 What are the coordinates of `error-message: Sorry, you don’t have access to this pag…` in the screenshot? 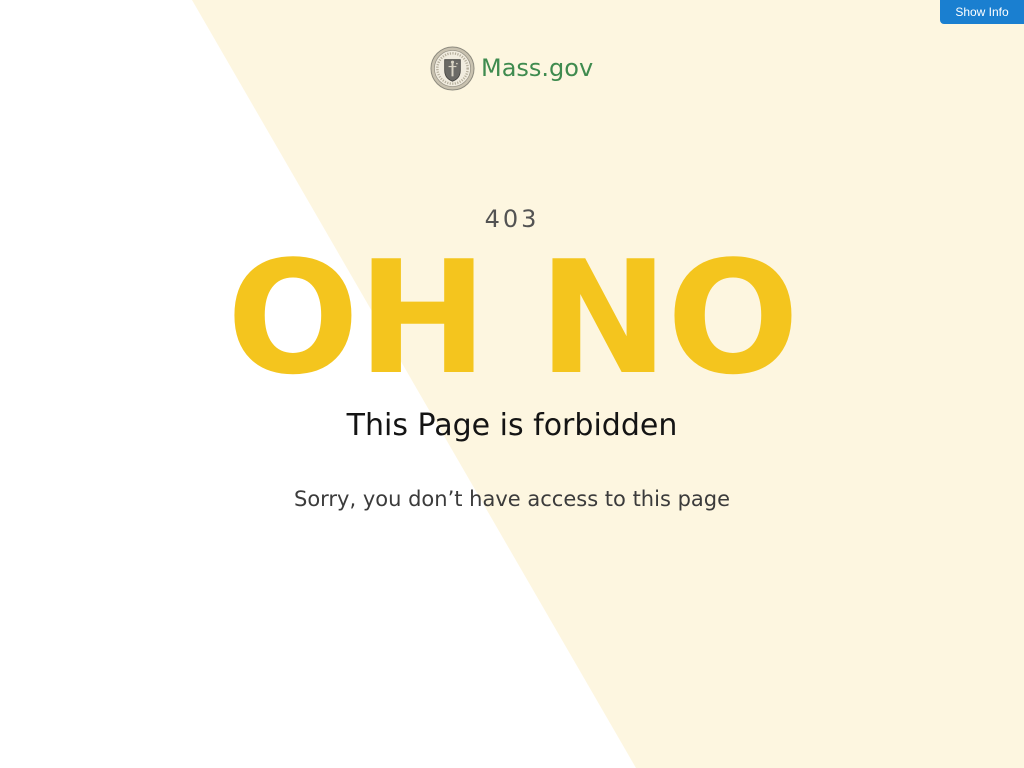 It's located at (512, 499).